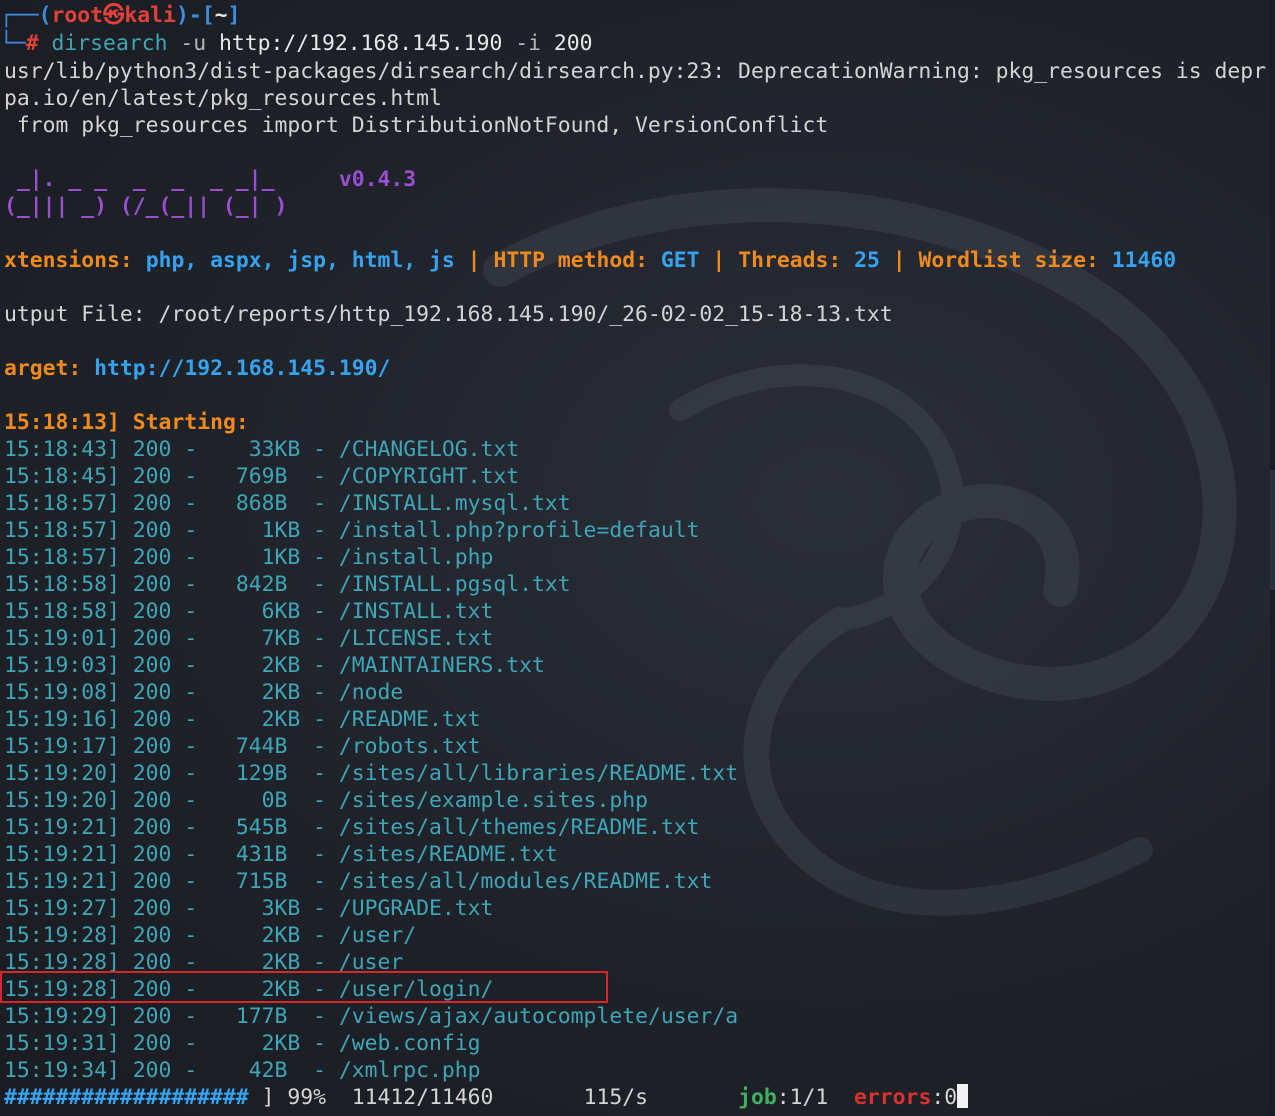 This screenshot has height=1116, width=1275. What do you see at coordinates (261, 611) in the screenshot?
I see `result-size: 6KB` at bounding box center [261, 611].